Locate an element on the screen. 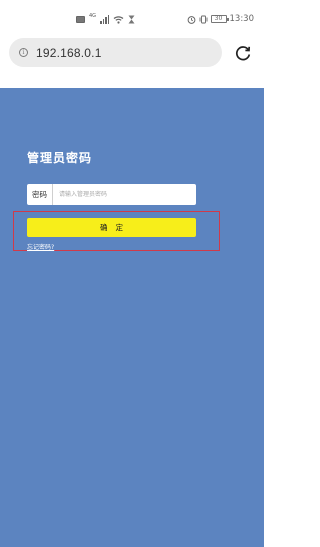 The image size is (320, 547). hourglass-icon is located at coordinates (131, 19).